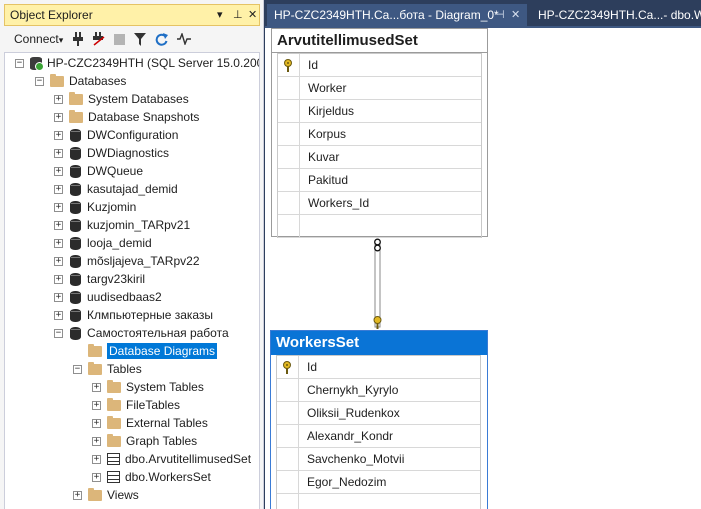  Describe the element at coordinates (95, 207) in the screenshot. I see `tree-node-database: + Kuzjomin` at that location.